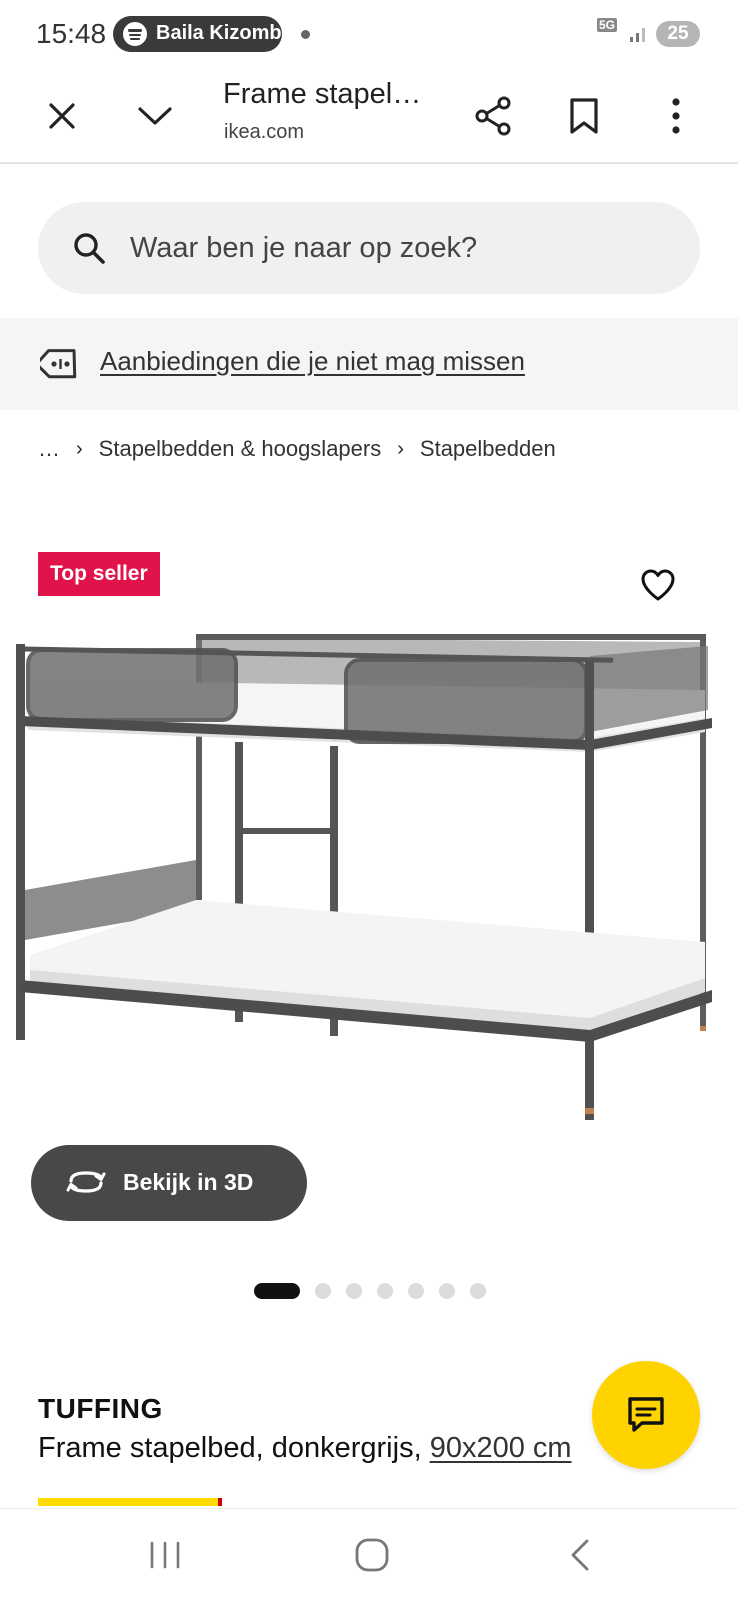 The height and width of the screenshot is (1600, 738). I want to click on offers-banner: Aanbiedingen die je niet mag missen, so click(369, 364).